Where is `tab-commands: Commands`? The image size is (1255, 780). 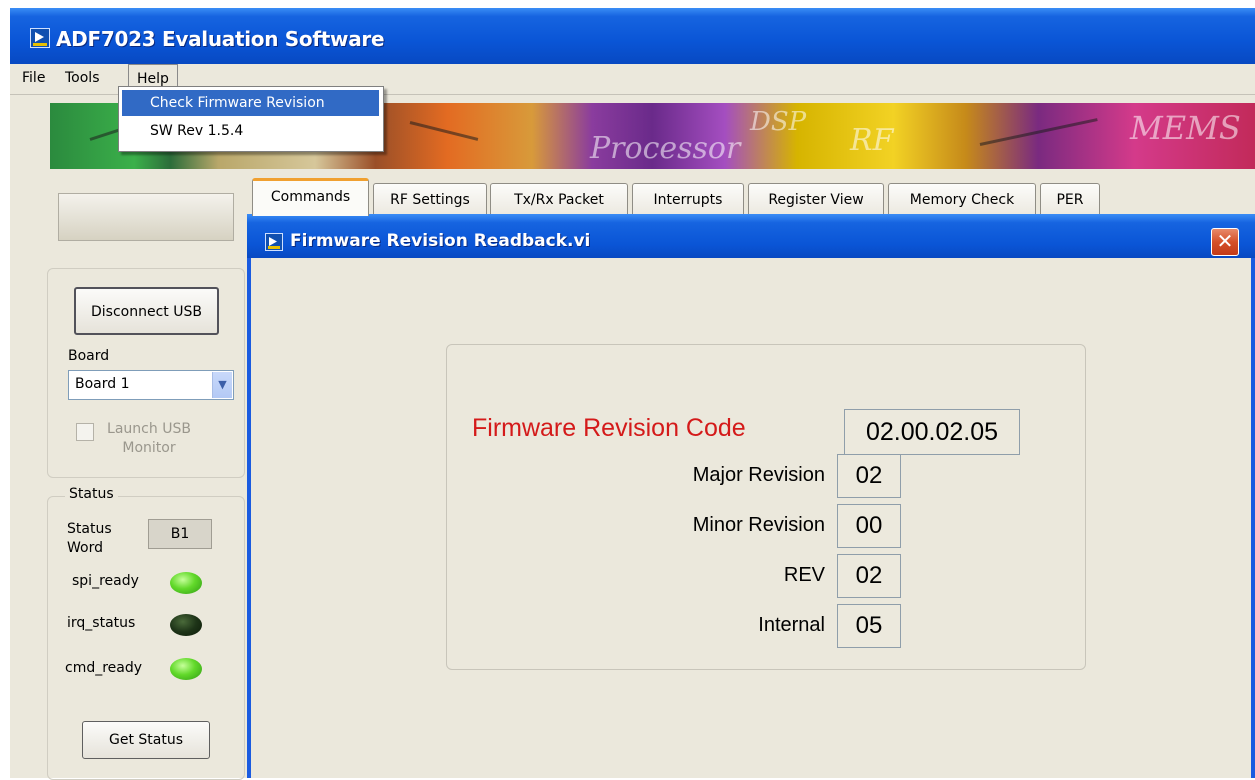 tab-commands: Commands is located at coordinates (310, 197).